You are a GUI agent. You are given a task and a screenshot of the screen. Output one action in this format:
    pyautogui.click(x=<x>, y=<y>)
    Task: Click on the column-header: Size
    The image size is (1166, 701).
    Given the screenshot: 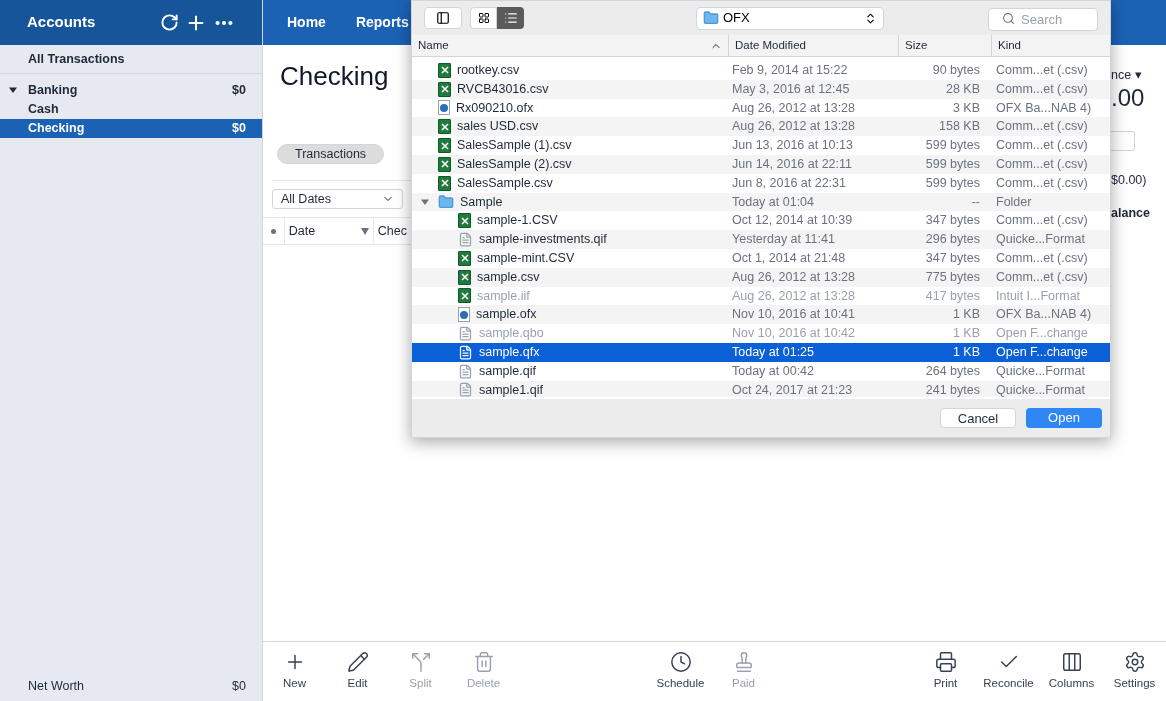 What is the action you would take?
    pyautogui.click(x=944, y=45)
    